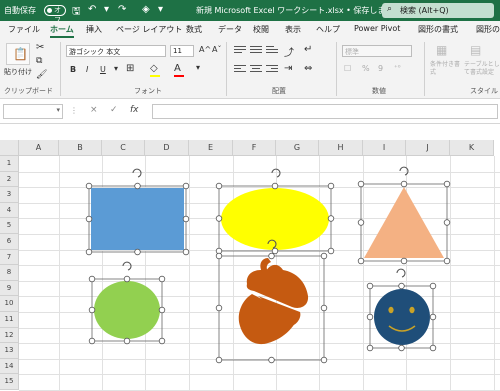  What do you see at coordinates (402, 317) in the screenshot?
I see `smiley-shape` at bounding box center [402, 317].